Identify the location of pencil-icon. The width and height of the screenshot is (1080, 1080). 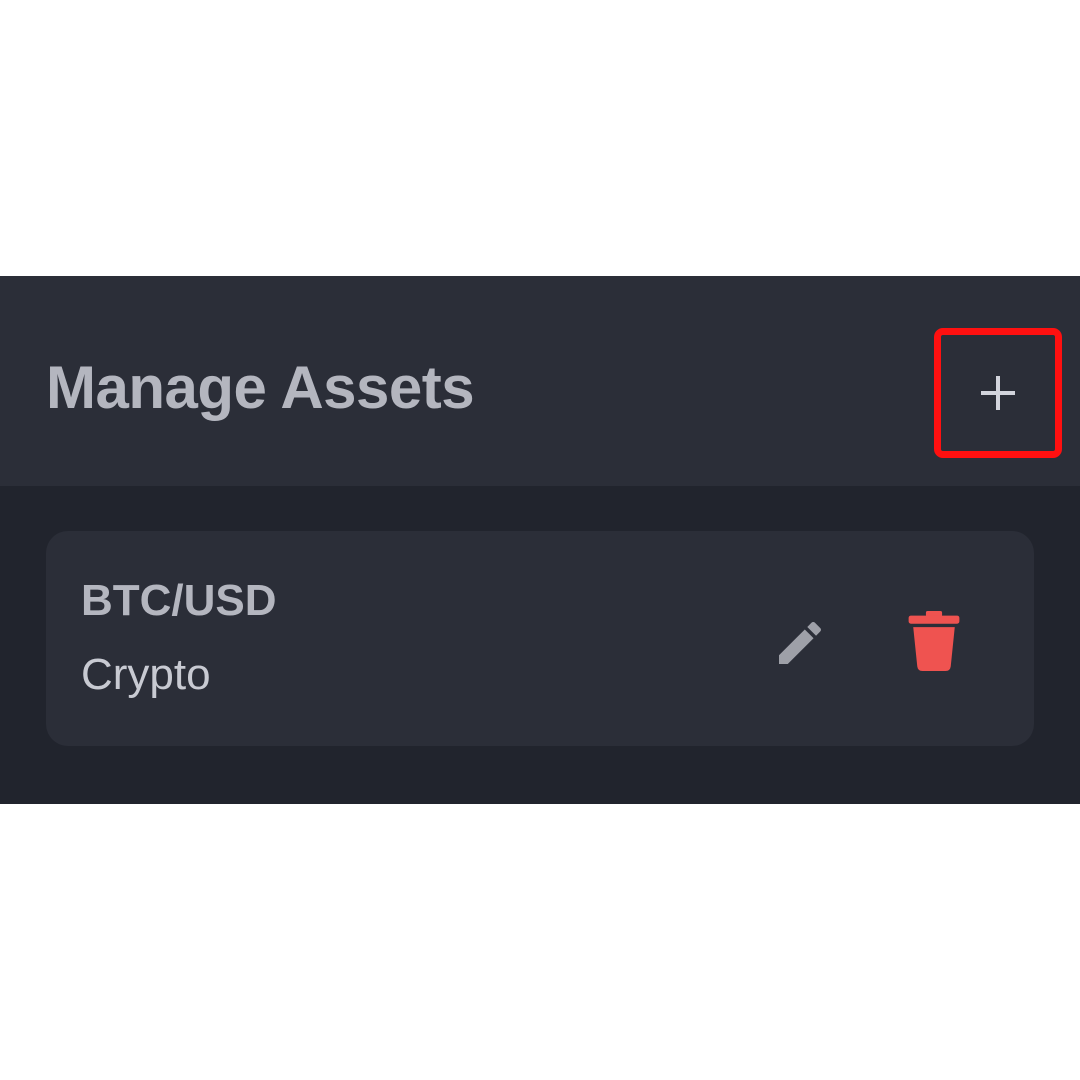
(800, 642).